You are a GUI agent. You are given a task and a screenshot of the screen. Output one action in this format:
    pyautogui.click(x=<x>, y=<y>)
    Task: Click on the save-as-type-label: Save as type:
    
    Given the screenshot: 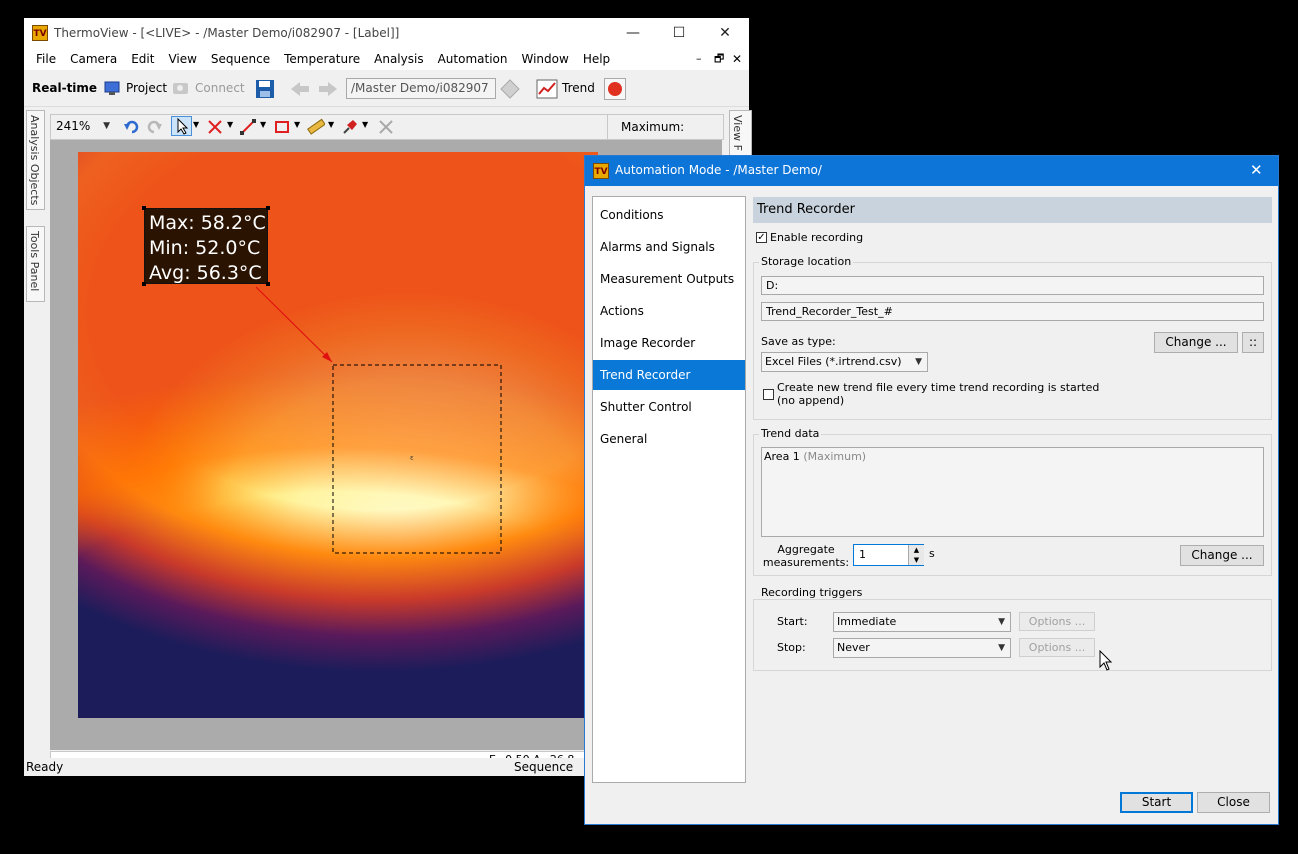 What is the action you would take?
    pyautogui.click(x=798, y=341)
    